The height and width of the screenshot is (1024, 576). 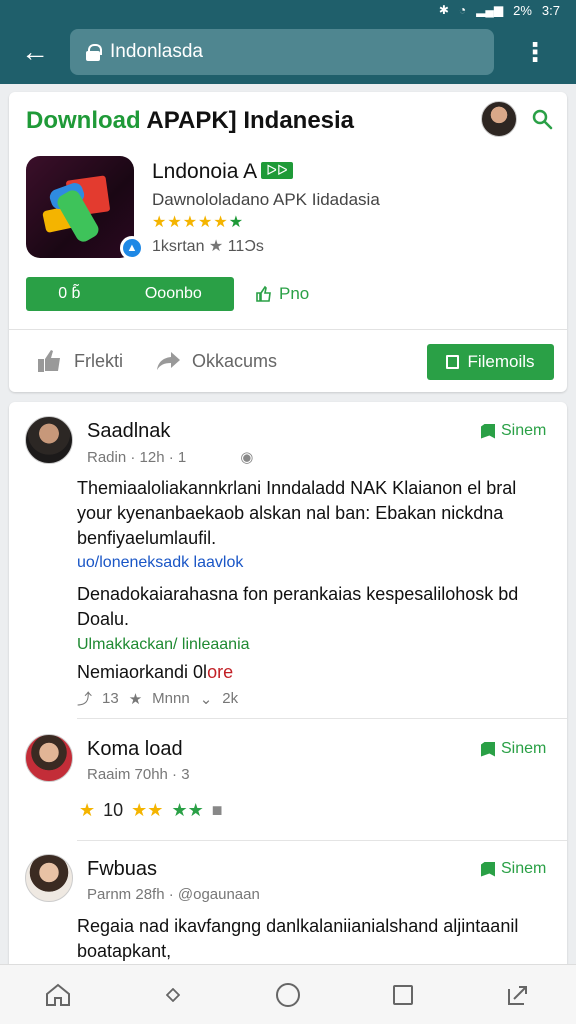 What do you see at coordinates (266, 199) in the screenshot?
I see `app-developer: Dawnololadano APK Iidadasia` at bounding box center [266, 199].